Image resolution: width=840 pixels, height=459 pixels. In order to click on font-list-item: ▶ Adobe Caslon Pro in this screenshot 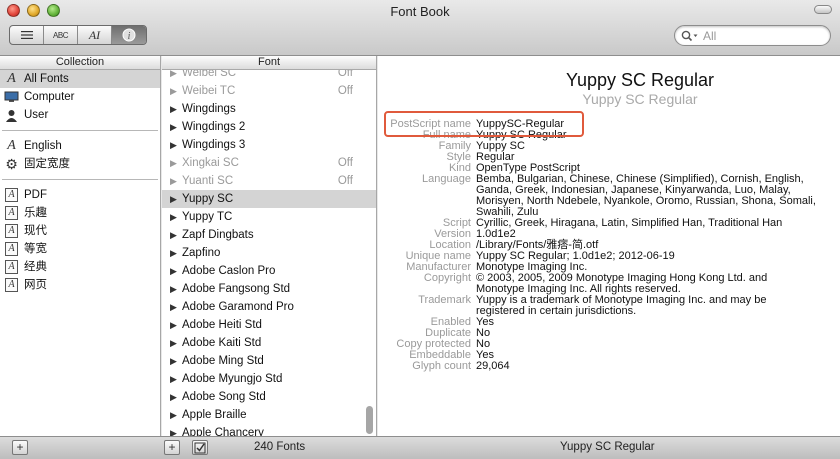, I will do `click(269, 271)`.